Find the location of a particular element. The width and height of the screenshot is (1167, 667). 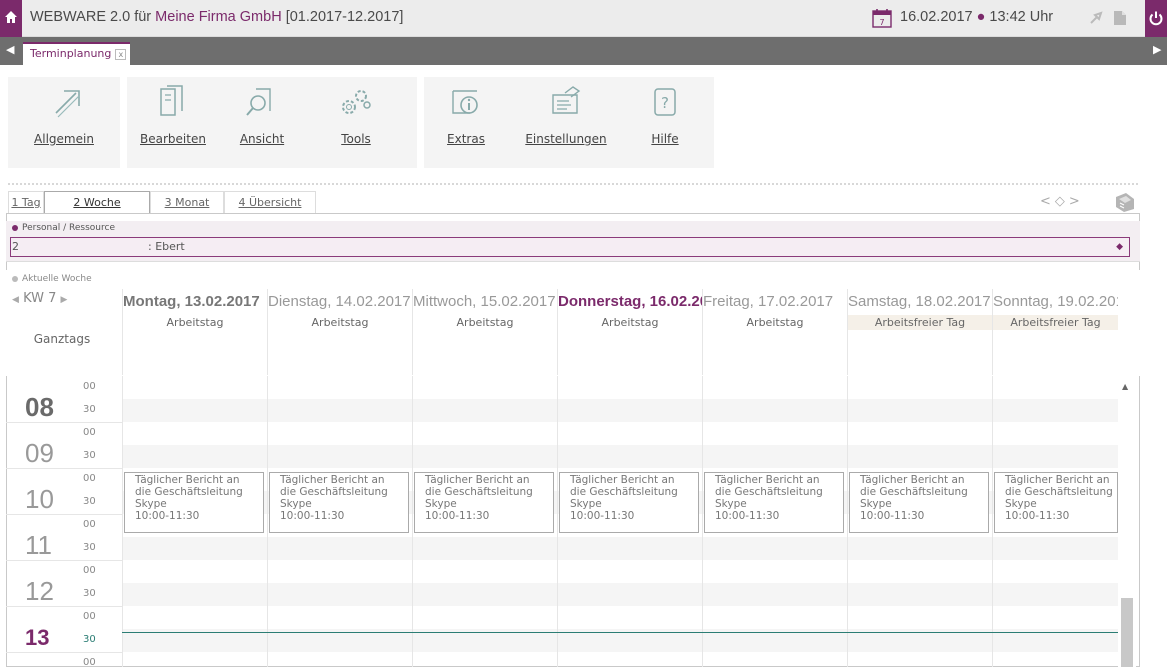

next-period-icon: > is located at coordinates (1076, 201).